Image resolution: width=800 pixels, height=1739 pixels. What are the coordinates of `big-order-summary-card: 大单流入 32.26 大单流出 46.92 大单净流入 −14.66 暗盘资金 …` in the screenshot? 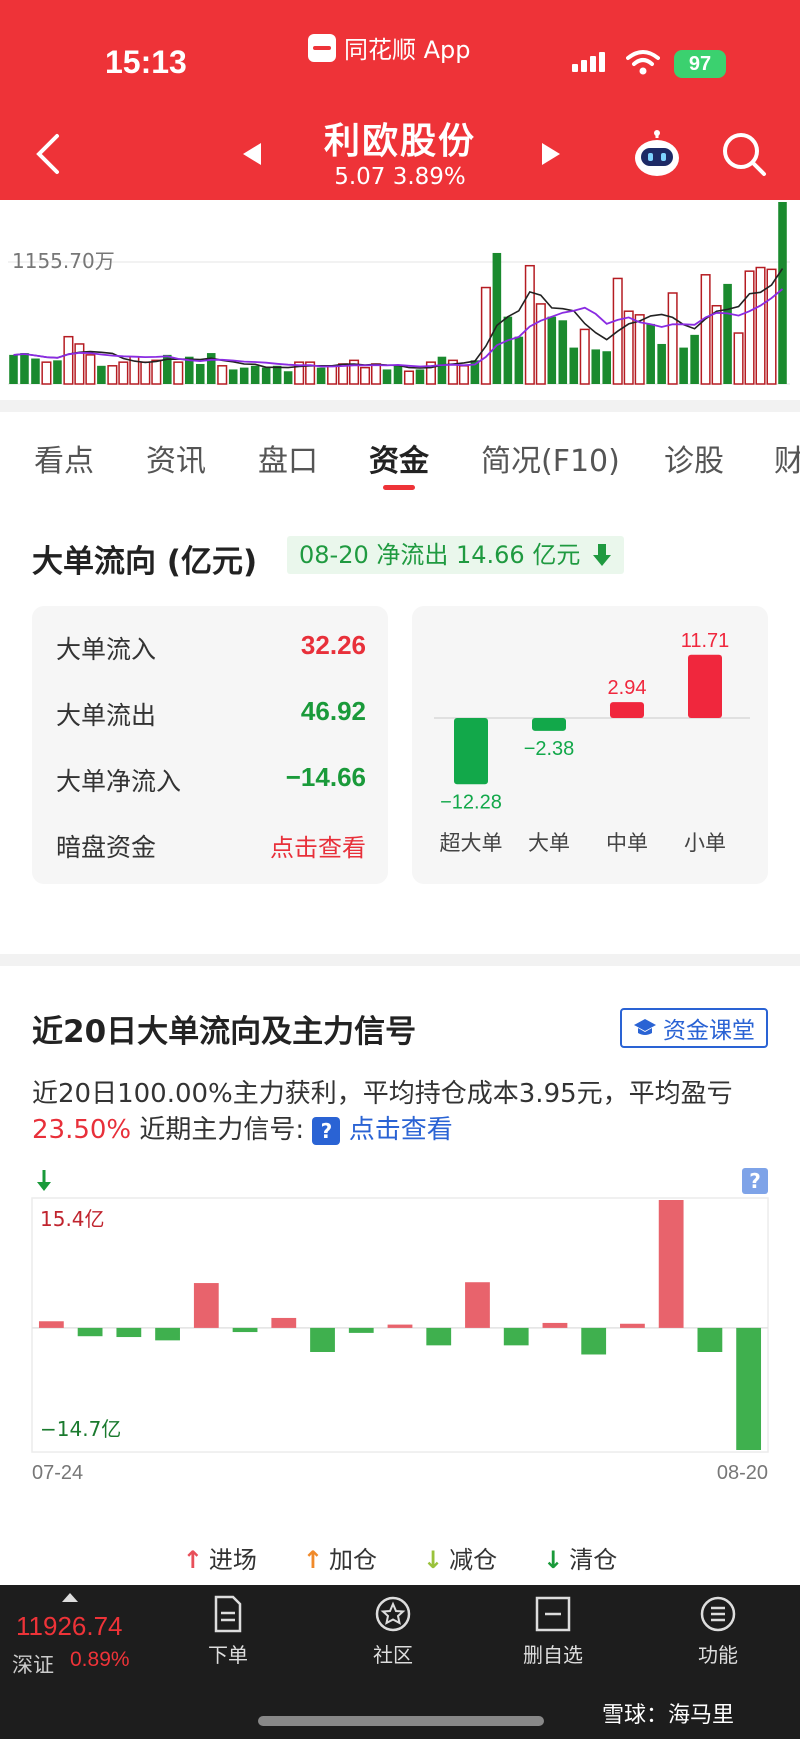 It's located at (210, 745).